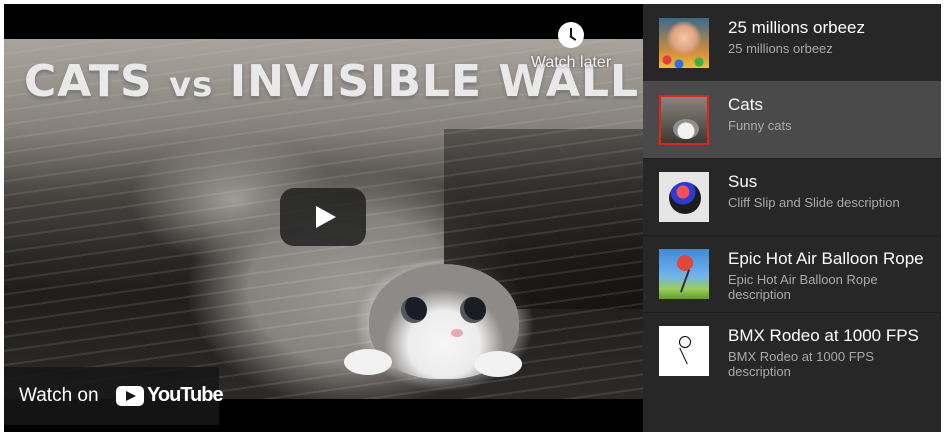 This screenshot has height=436, width=947. I want to click on youtube-wordmark: YouTube, so click(185, 395).